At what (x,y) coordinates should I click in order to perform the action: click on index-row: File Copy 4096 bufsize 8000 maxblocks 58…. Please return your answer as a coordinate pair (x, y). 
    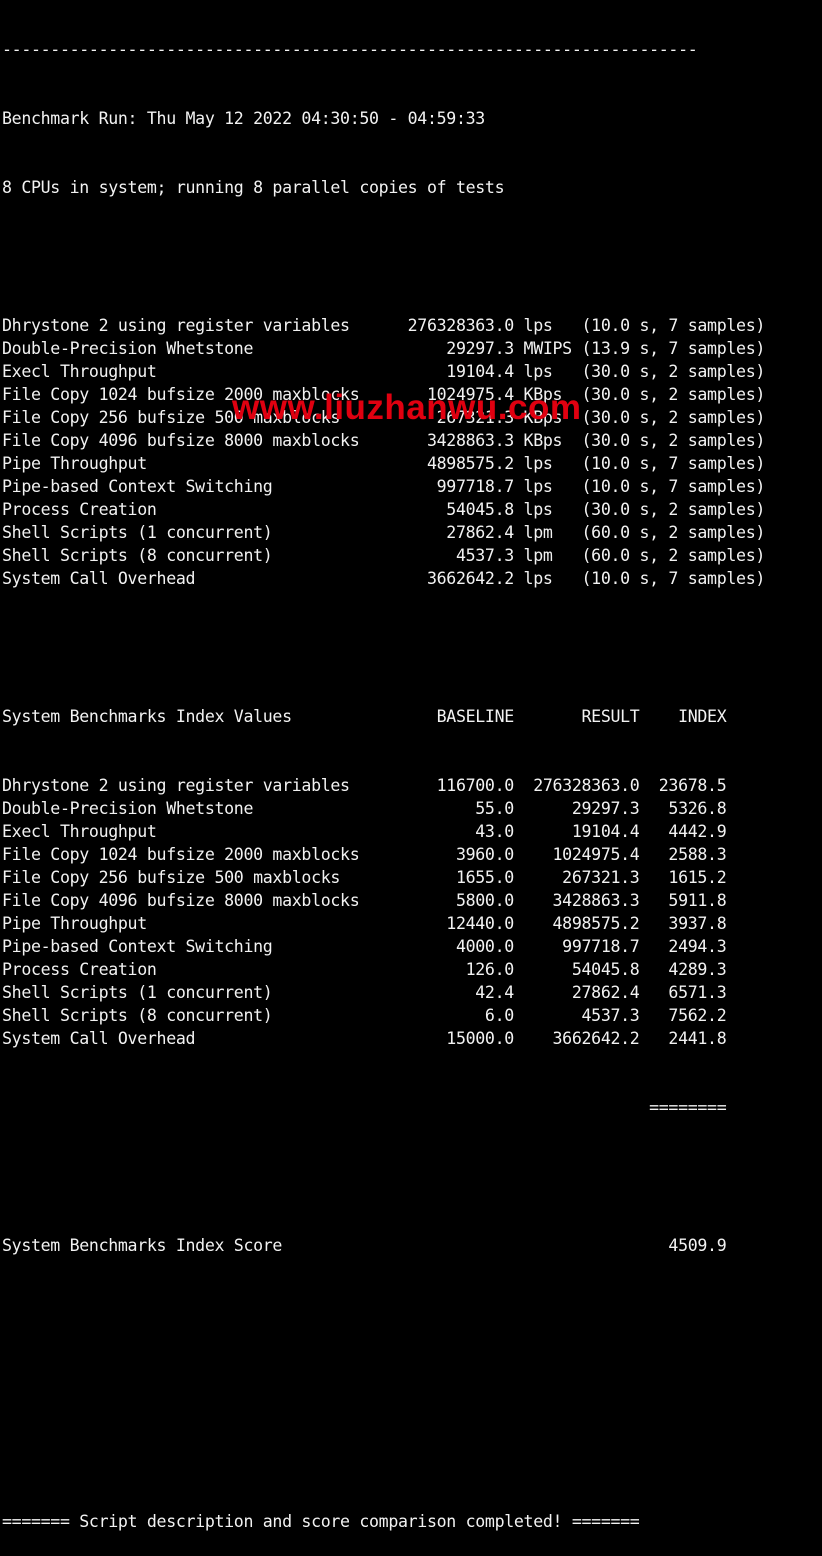
    Looking at the image, I should click on (364, 900).